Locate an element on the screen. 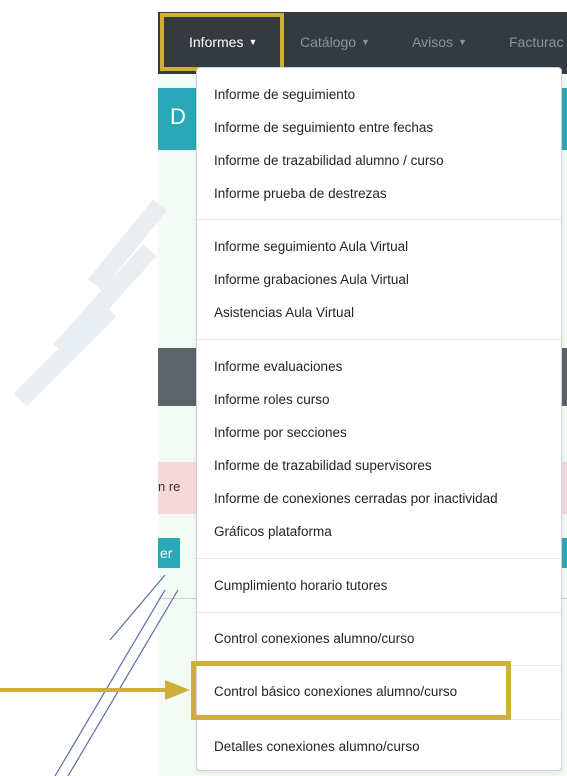 This screenshot has width=567, height=776. pointer-arrow-icon is located at coordinates (95, 690).